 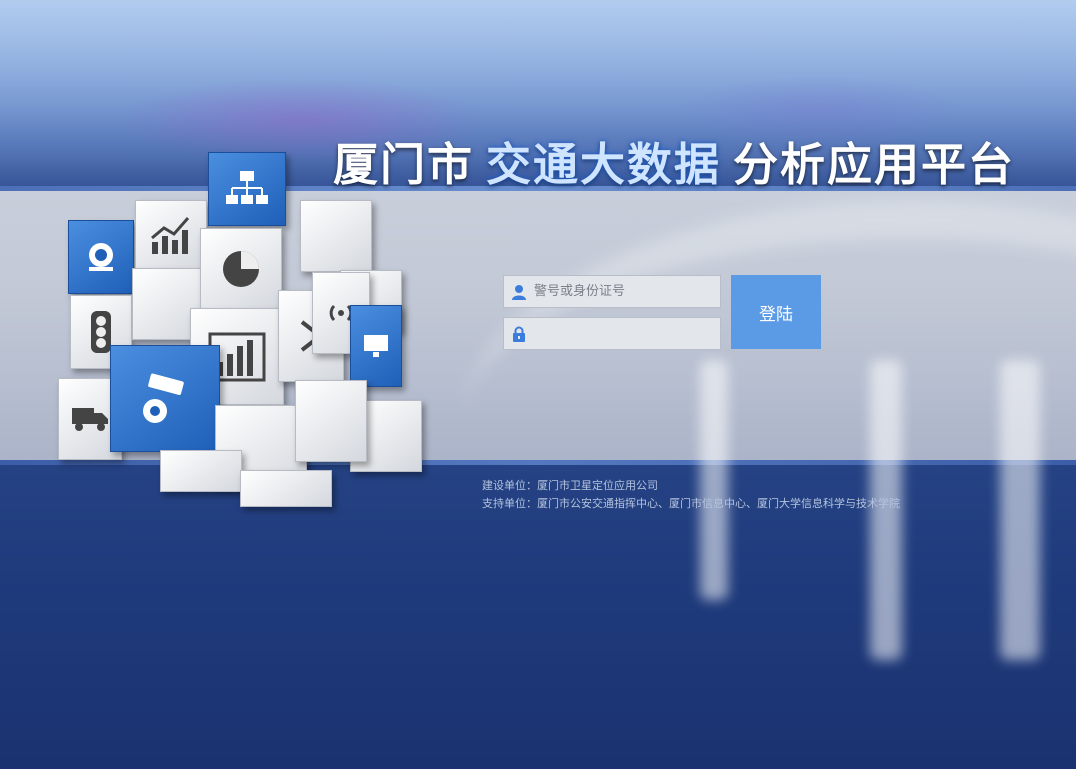 I want to click on trend-chart-icon, so click(x=171, y=235).